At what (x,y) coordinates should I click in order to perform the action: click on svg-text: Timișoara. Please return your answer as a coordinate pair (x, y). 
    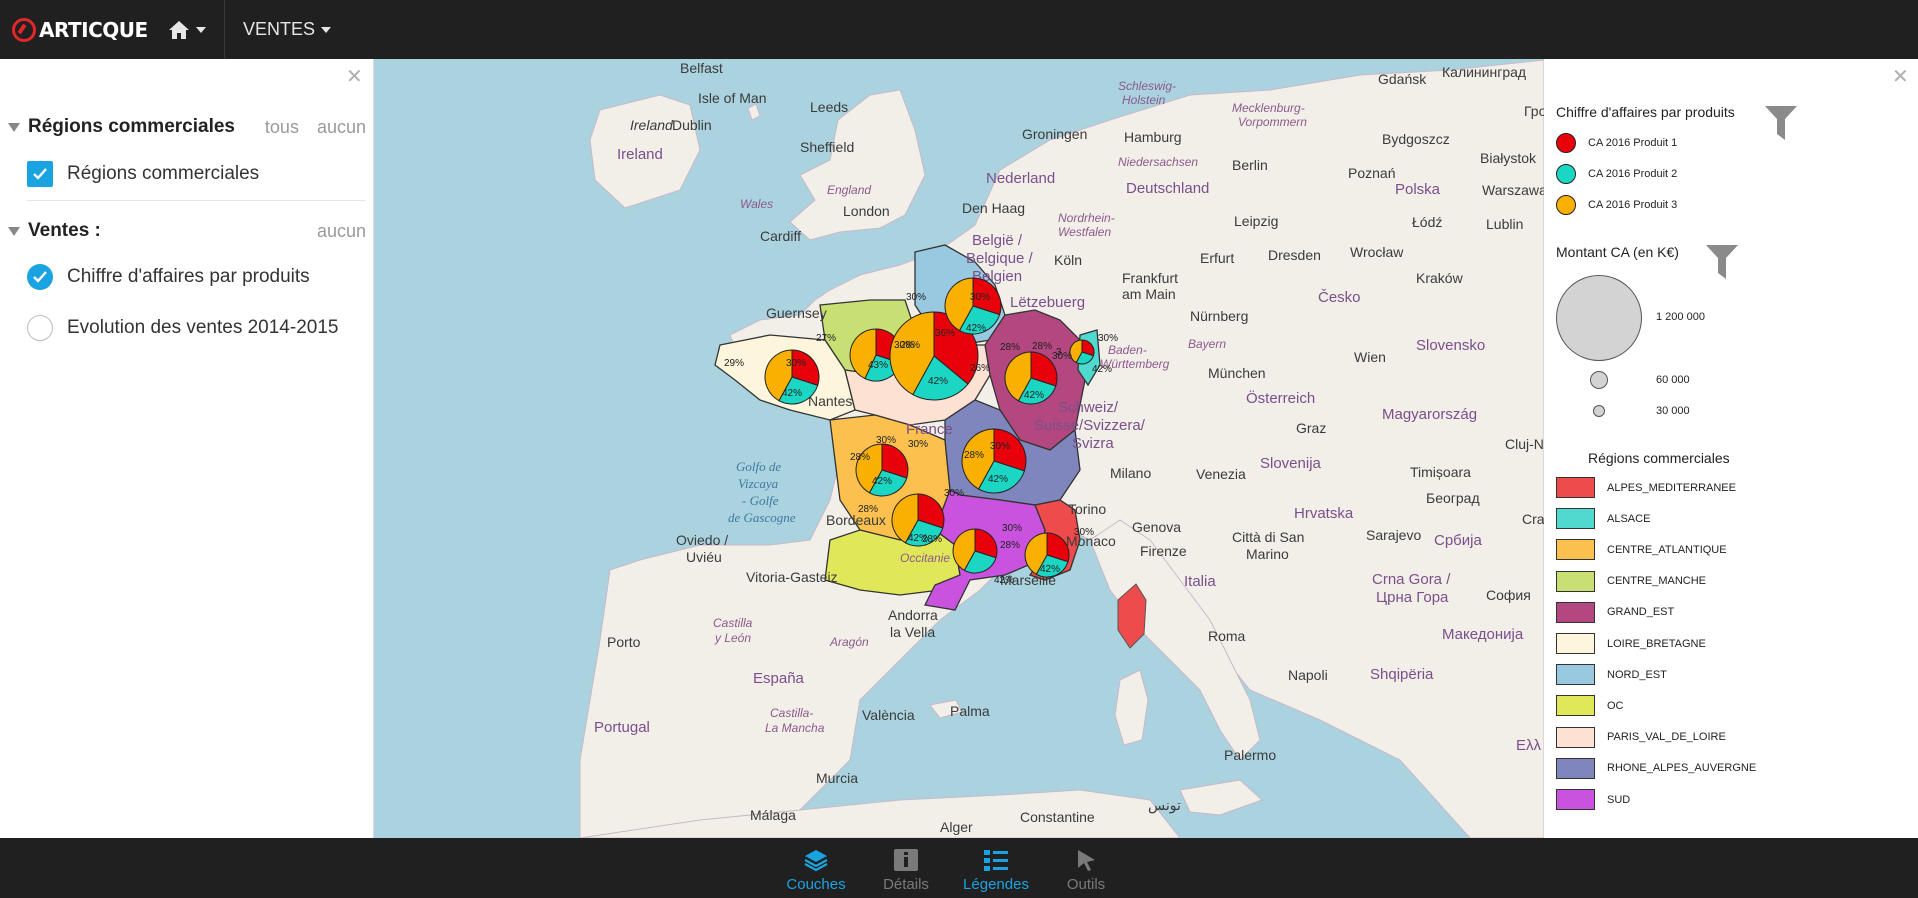
    Looking at the image, I should click on (1440, 472).